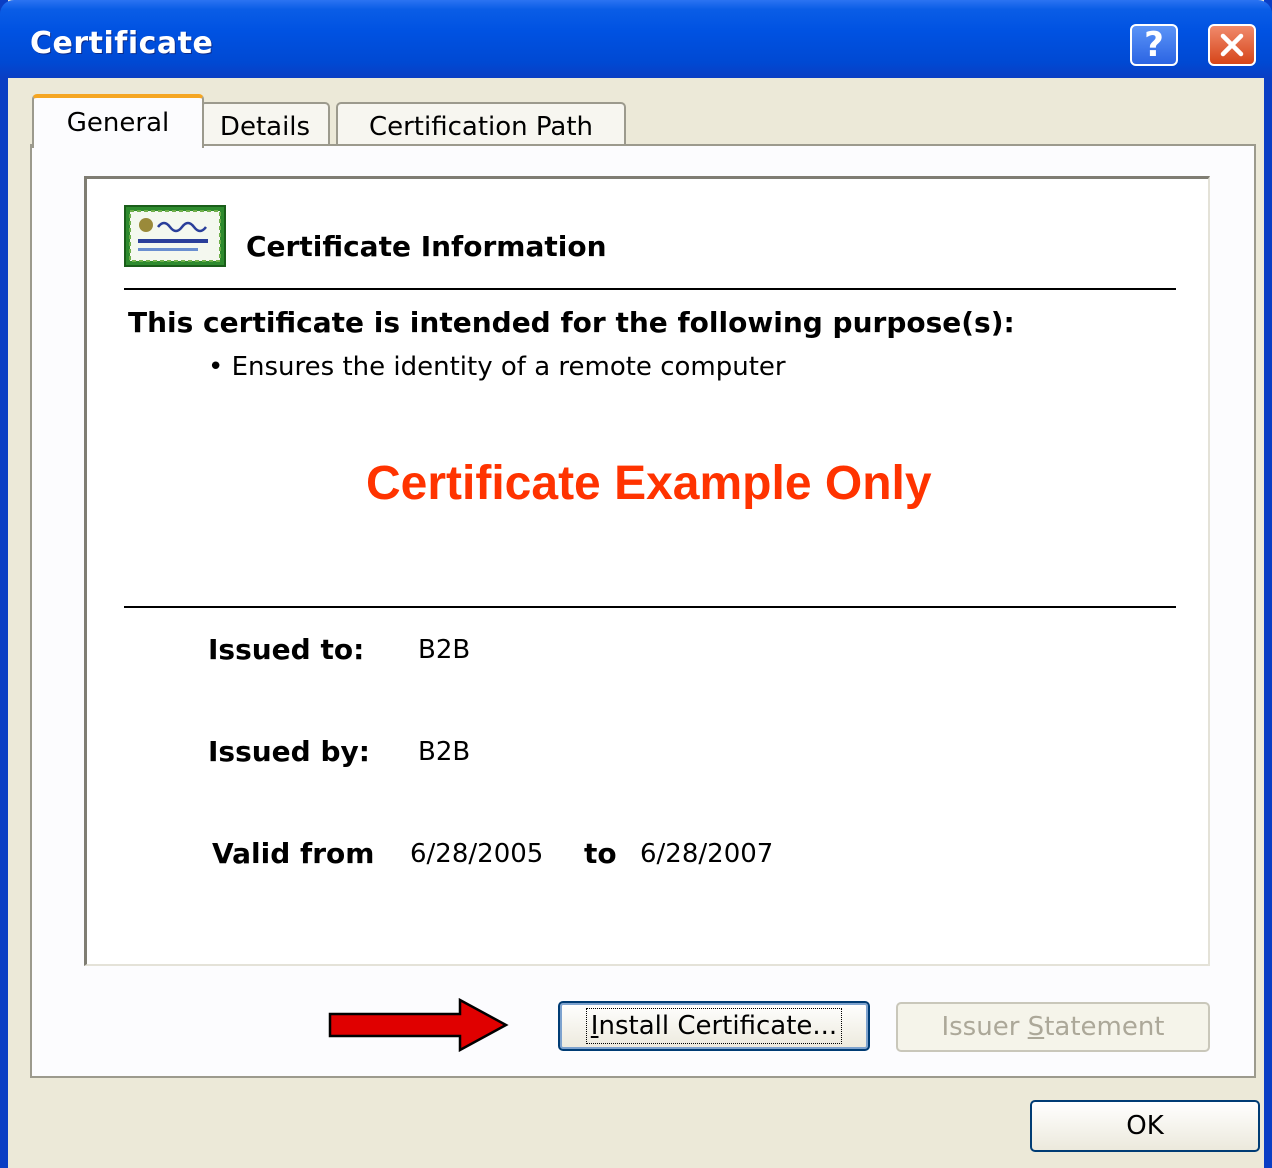  What do you see at coordinates (426, 246) in the screenshot?
I see `certificate-info-title: Certificate Information` at bounding box center [426, 246].